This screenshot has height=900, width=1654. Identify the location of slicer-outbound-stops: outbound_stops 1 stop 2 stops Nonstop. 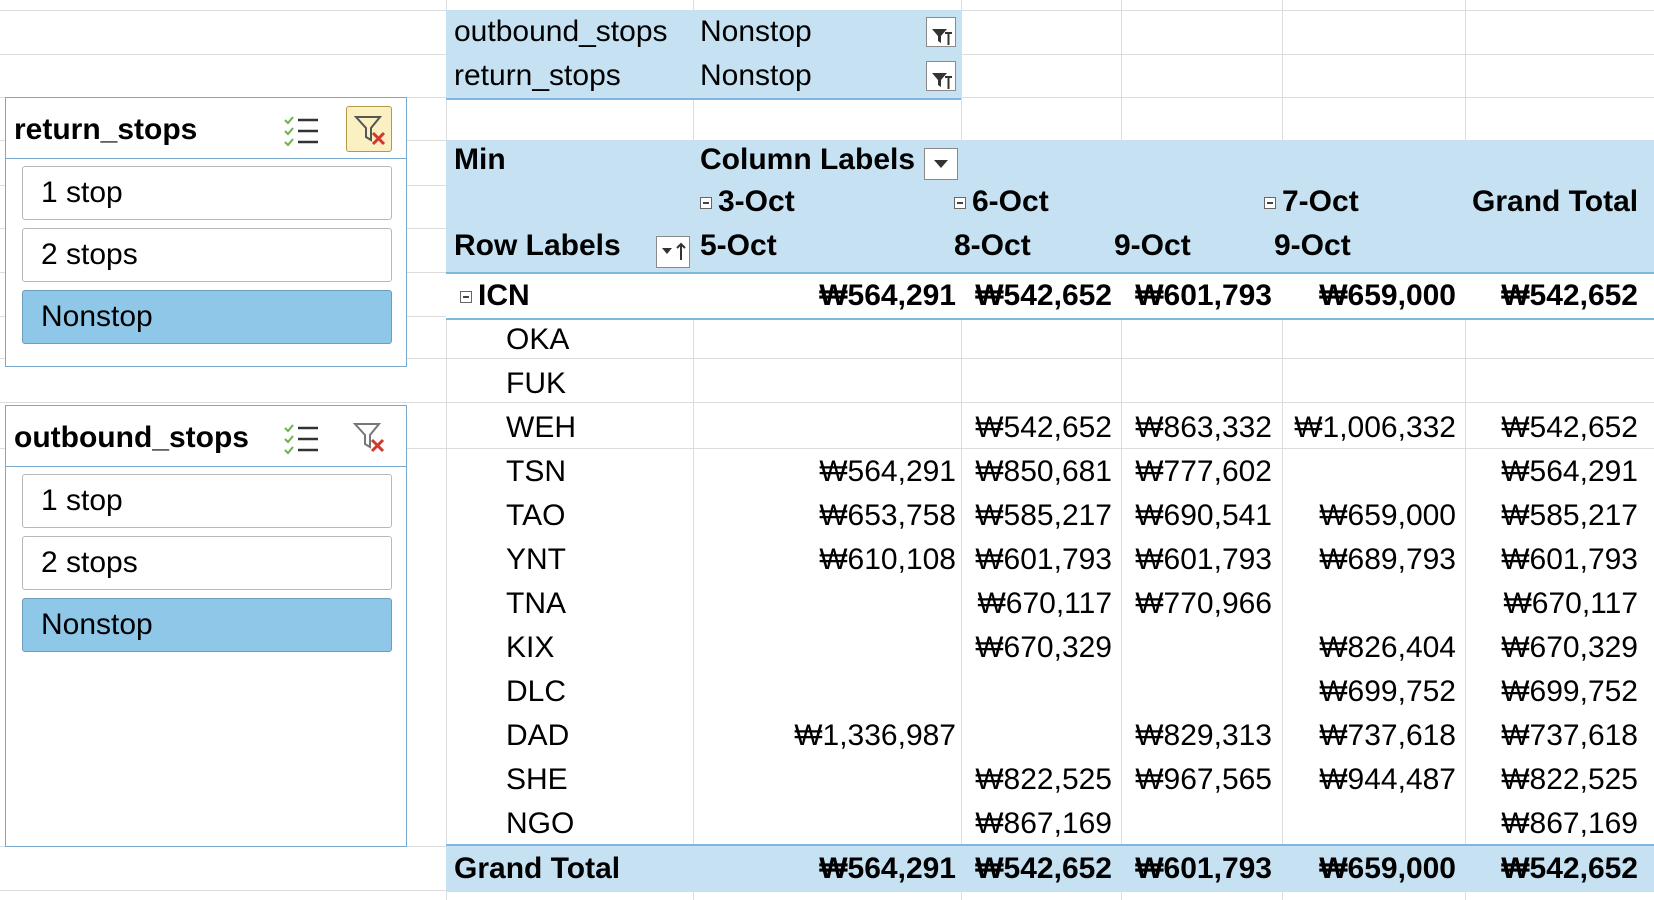
(206, 626).